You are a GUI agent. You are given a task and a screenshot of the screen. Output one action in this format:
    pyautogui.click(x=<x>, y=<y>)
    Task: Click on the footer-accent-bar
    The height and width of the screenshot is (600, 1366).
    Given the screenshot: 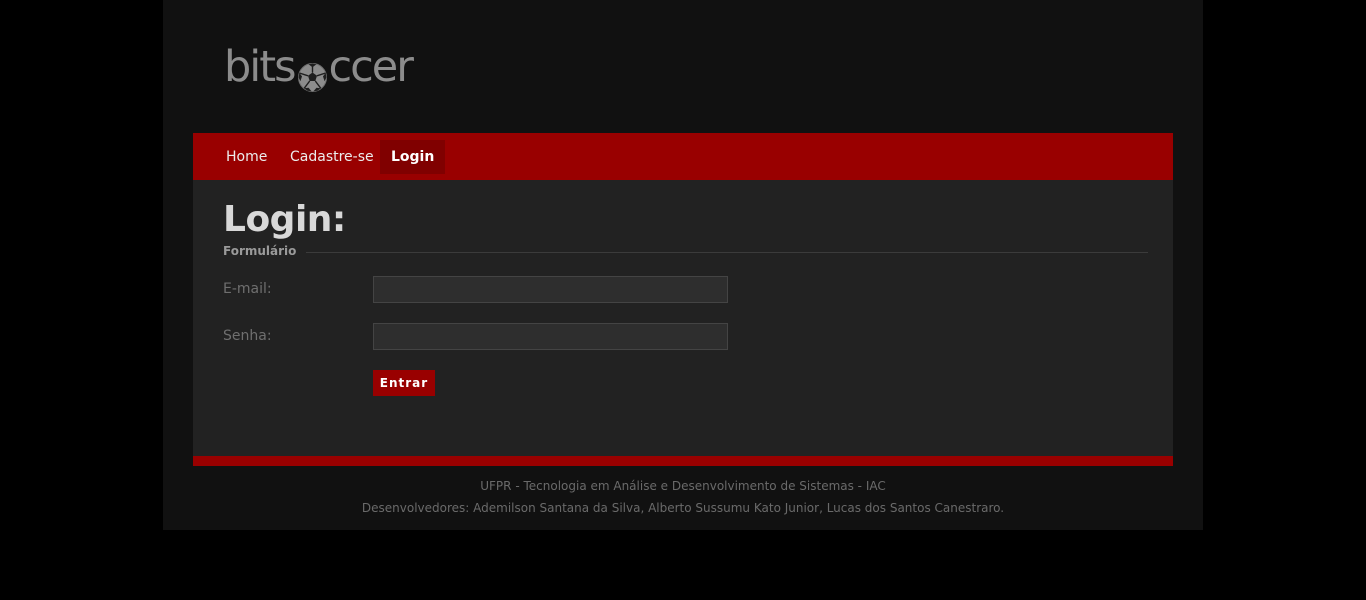 What is the action you would take?
    pyautogui.click(x=683, y=461)
    